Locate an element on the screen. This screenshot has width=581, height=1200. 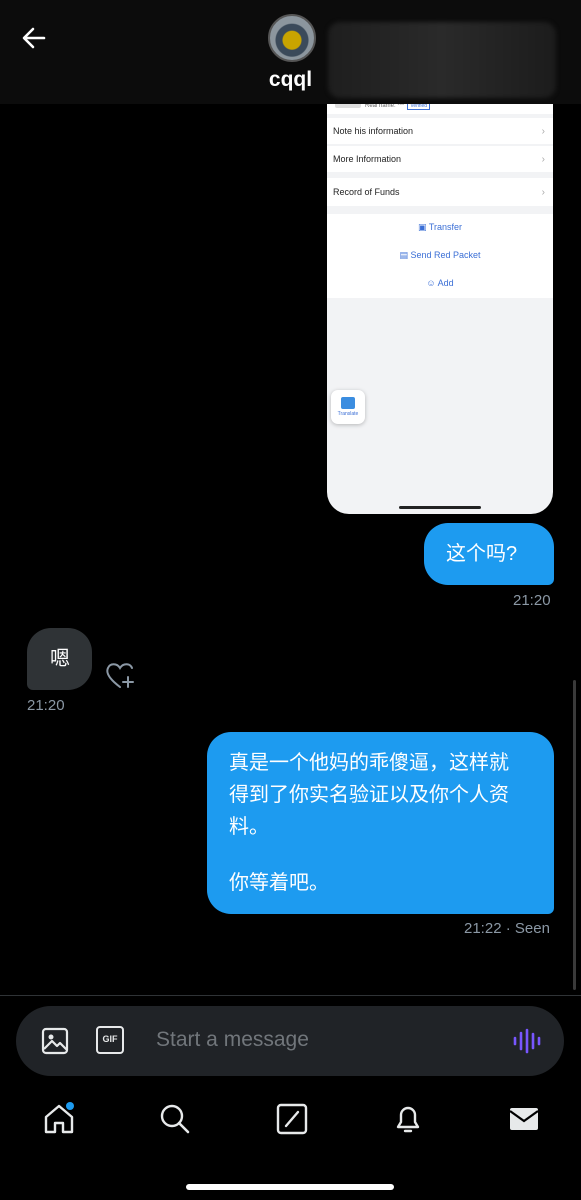
action-label: Add is located at coordinates (445, 283).